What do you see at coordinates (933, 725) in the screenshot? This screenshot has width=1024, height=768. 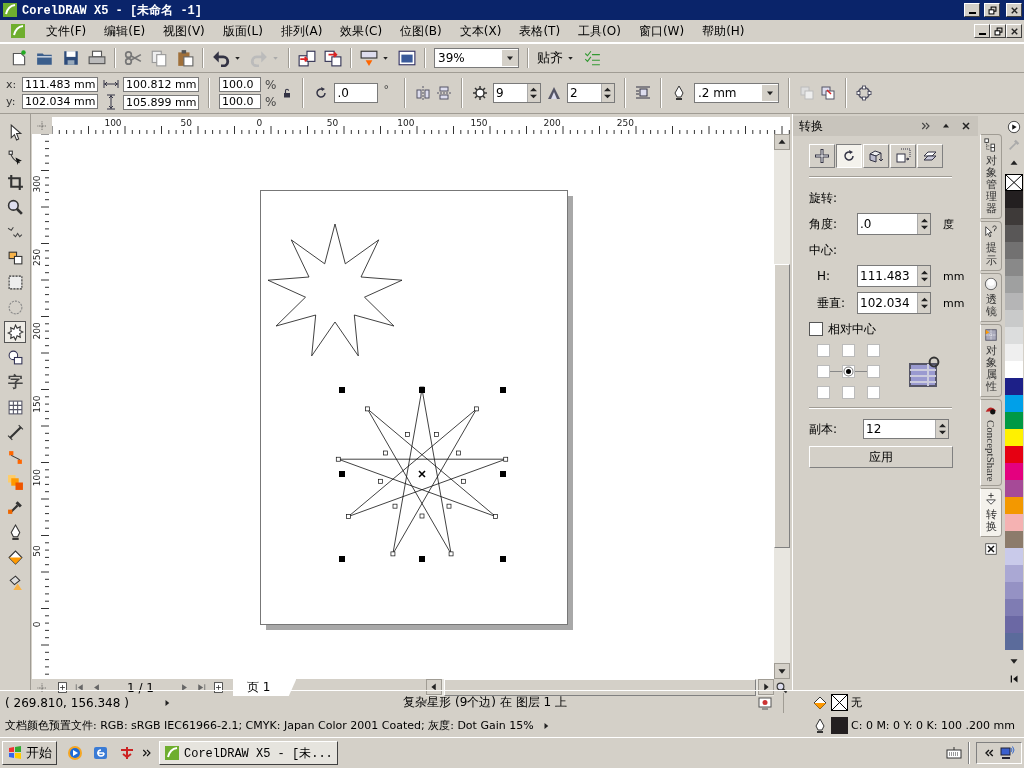 I see `outline-value: C: 0 M: 0 Y: 0 K: 100 .200 mm` at bounding box center [933, 725].